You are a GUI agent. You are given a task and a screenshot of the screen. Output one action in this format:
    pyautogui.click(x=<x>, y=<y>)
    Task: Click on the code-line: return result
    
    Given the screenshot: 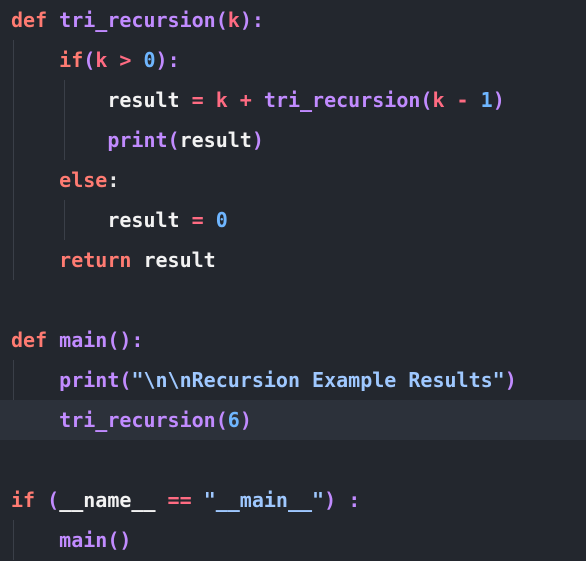 What is the action you would take?
    pyautogui.click(x=293, y=260)
    